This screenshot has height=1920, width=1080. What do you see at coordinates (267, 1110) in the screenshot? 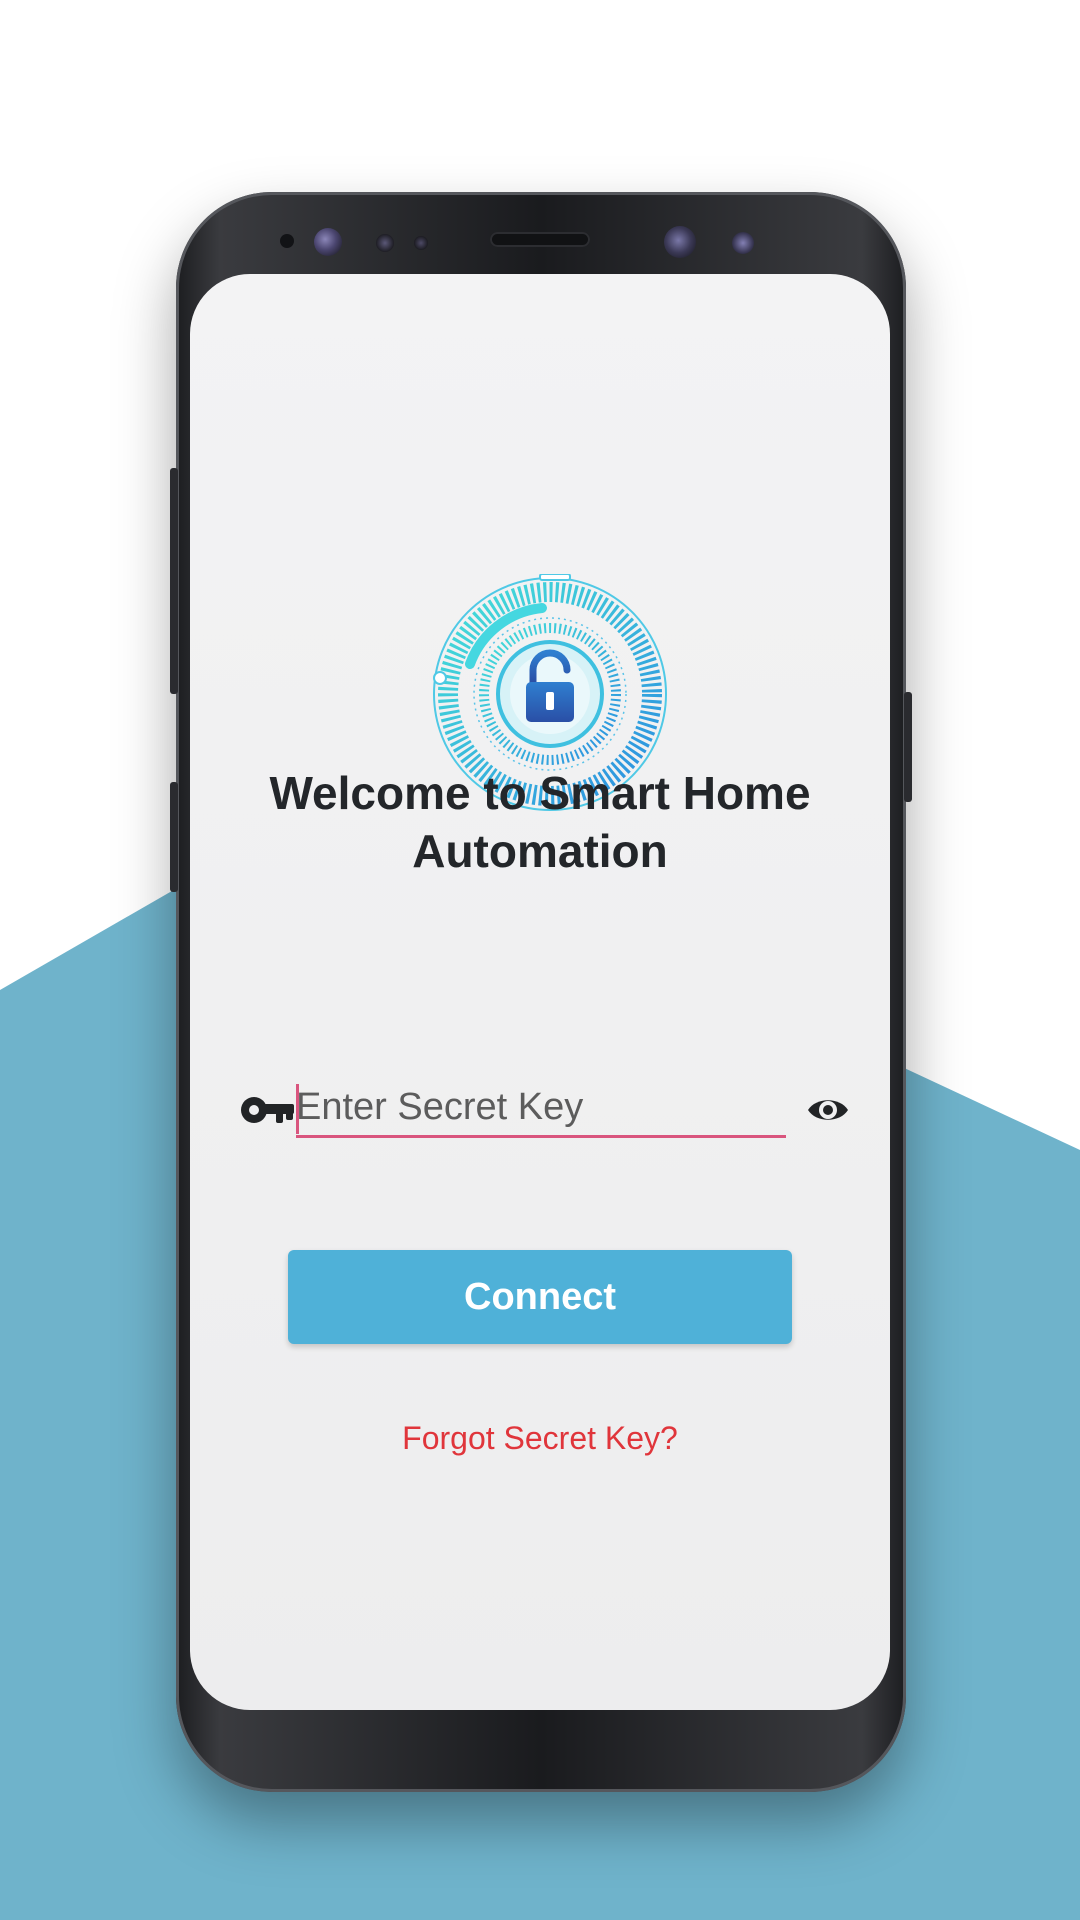
I see `key-icon` at bounding box center [267, 1110].